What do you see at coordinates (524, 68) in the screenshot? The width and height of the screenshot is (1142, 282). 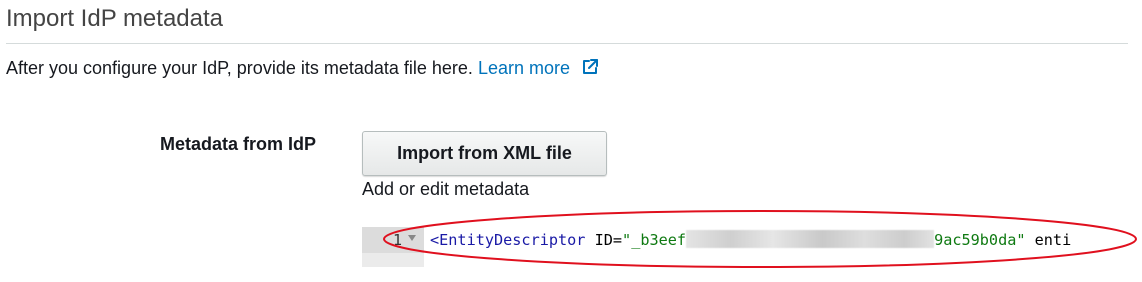 I see `learn-more-label: Learn more` at bounding box center [524, 68].